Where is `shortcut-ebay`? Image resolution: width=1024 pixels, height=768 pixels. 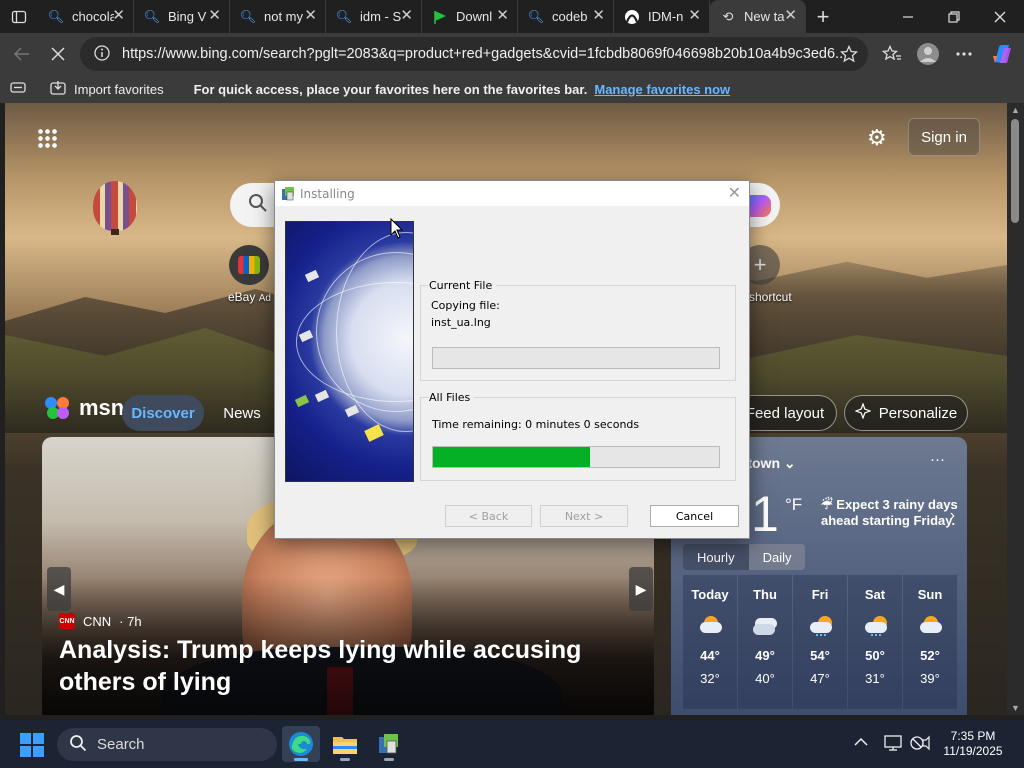
shortcut-ebay is located at coordinates (249, 265).